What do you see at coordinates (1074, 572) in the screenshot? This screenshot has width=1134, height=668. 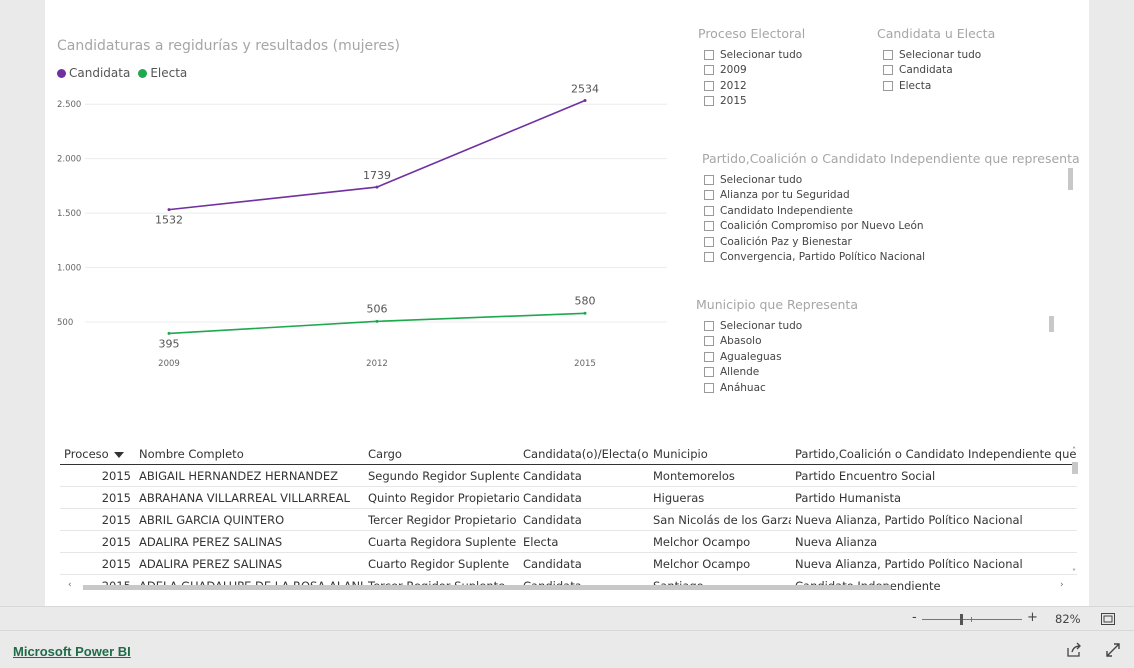 I see `scroll-down-icon: ˅` at bounding box center [1074, 572].